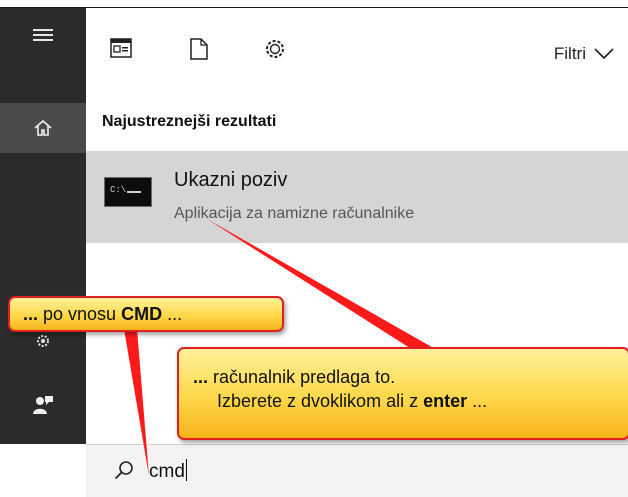  Describe the element at coordinates (136, 402) in the screenshot. I see `arrow-to-search` at that location.